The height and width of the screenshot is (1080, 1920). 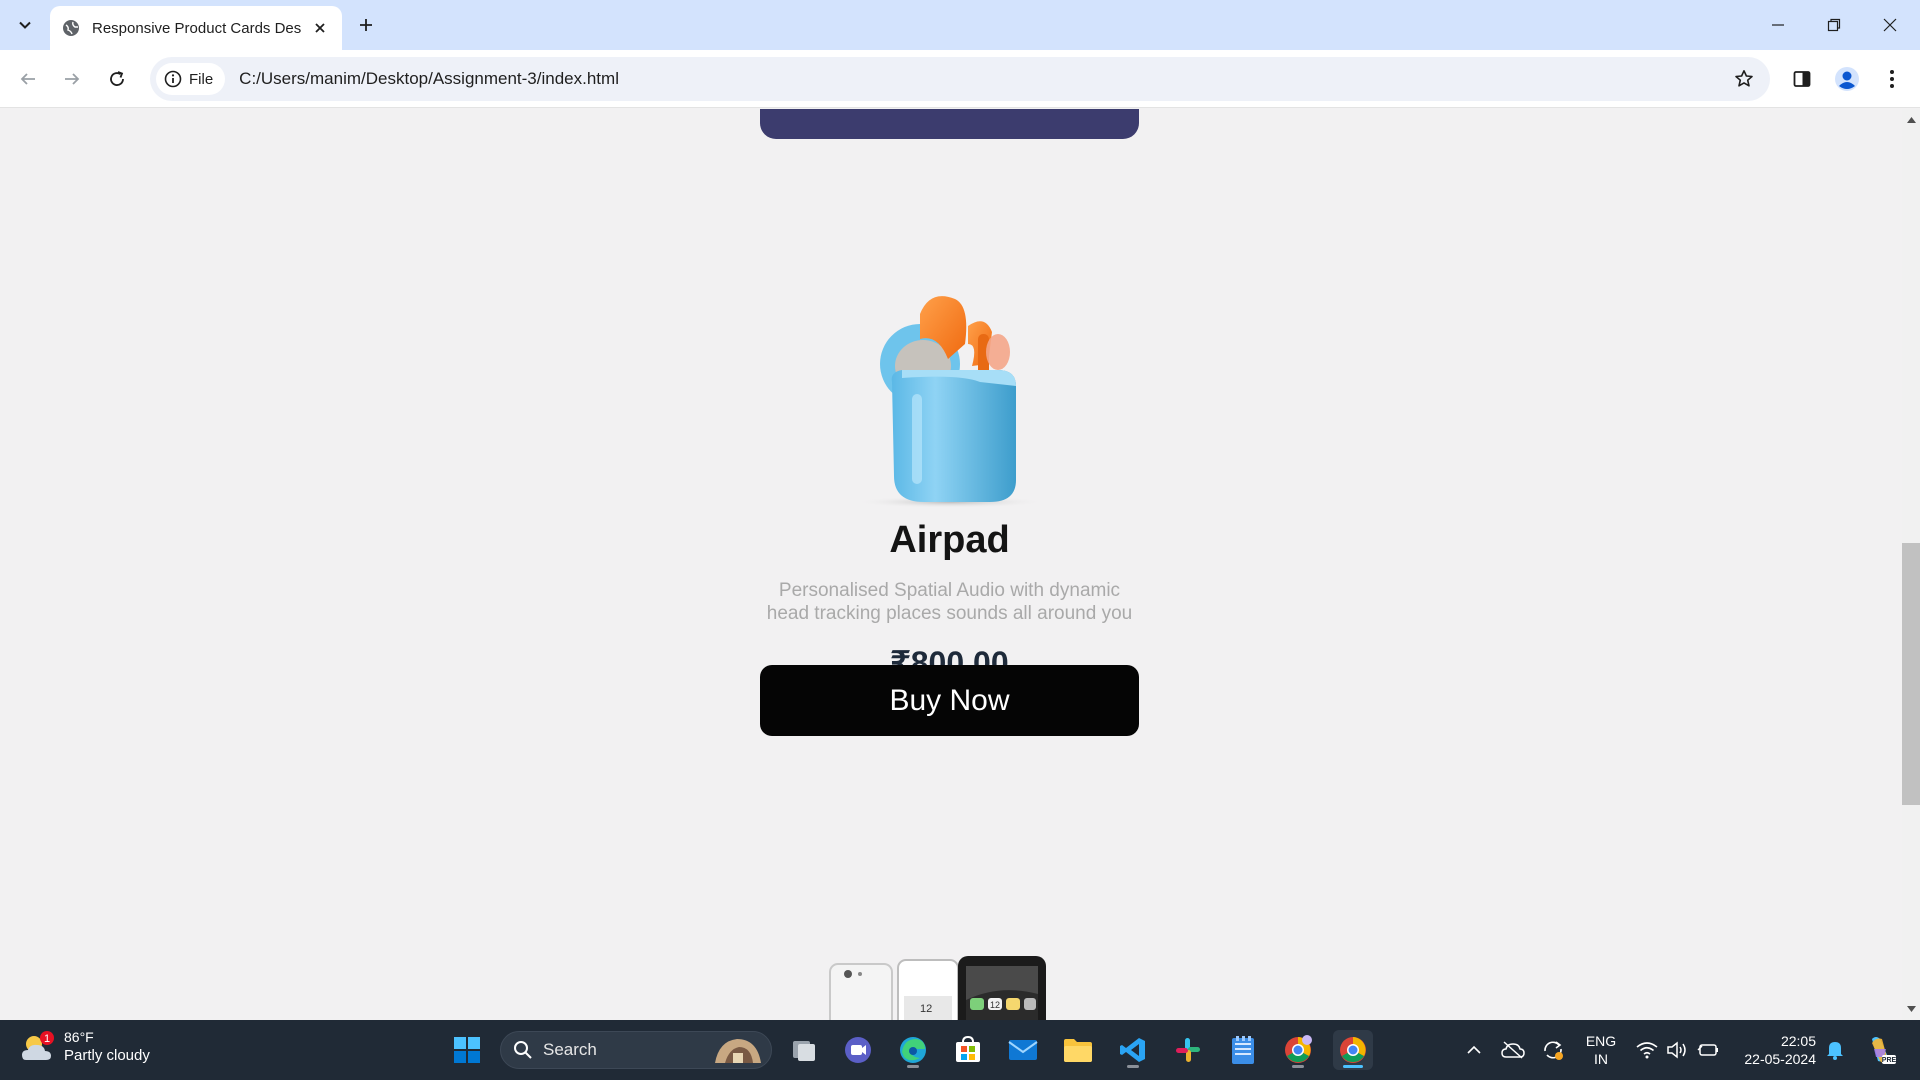 I want to click on minimize-icon, so click(x=1778, y=25).